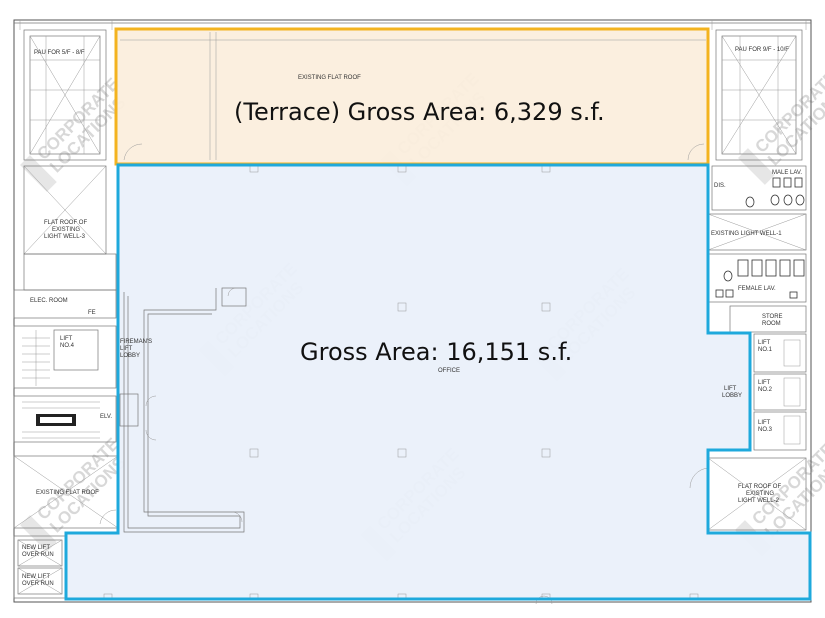  Describe the element at coordinates (92, 313) in the screenshot. I see `fe-label: FE` at that location.